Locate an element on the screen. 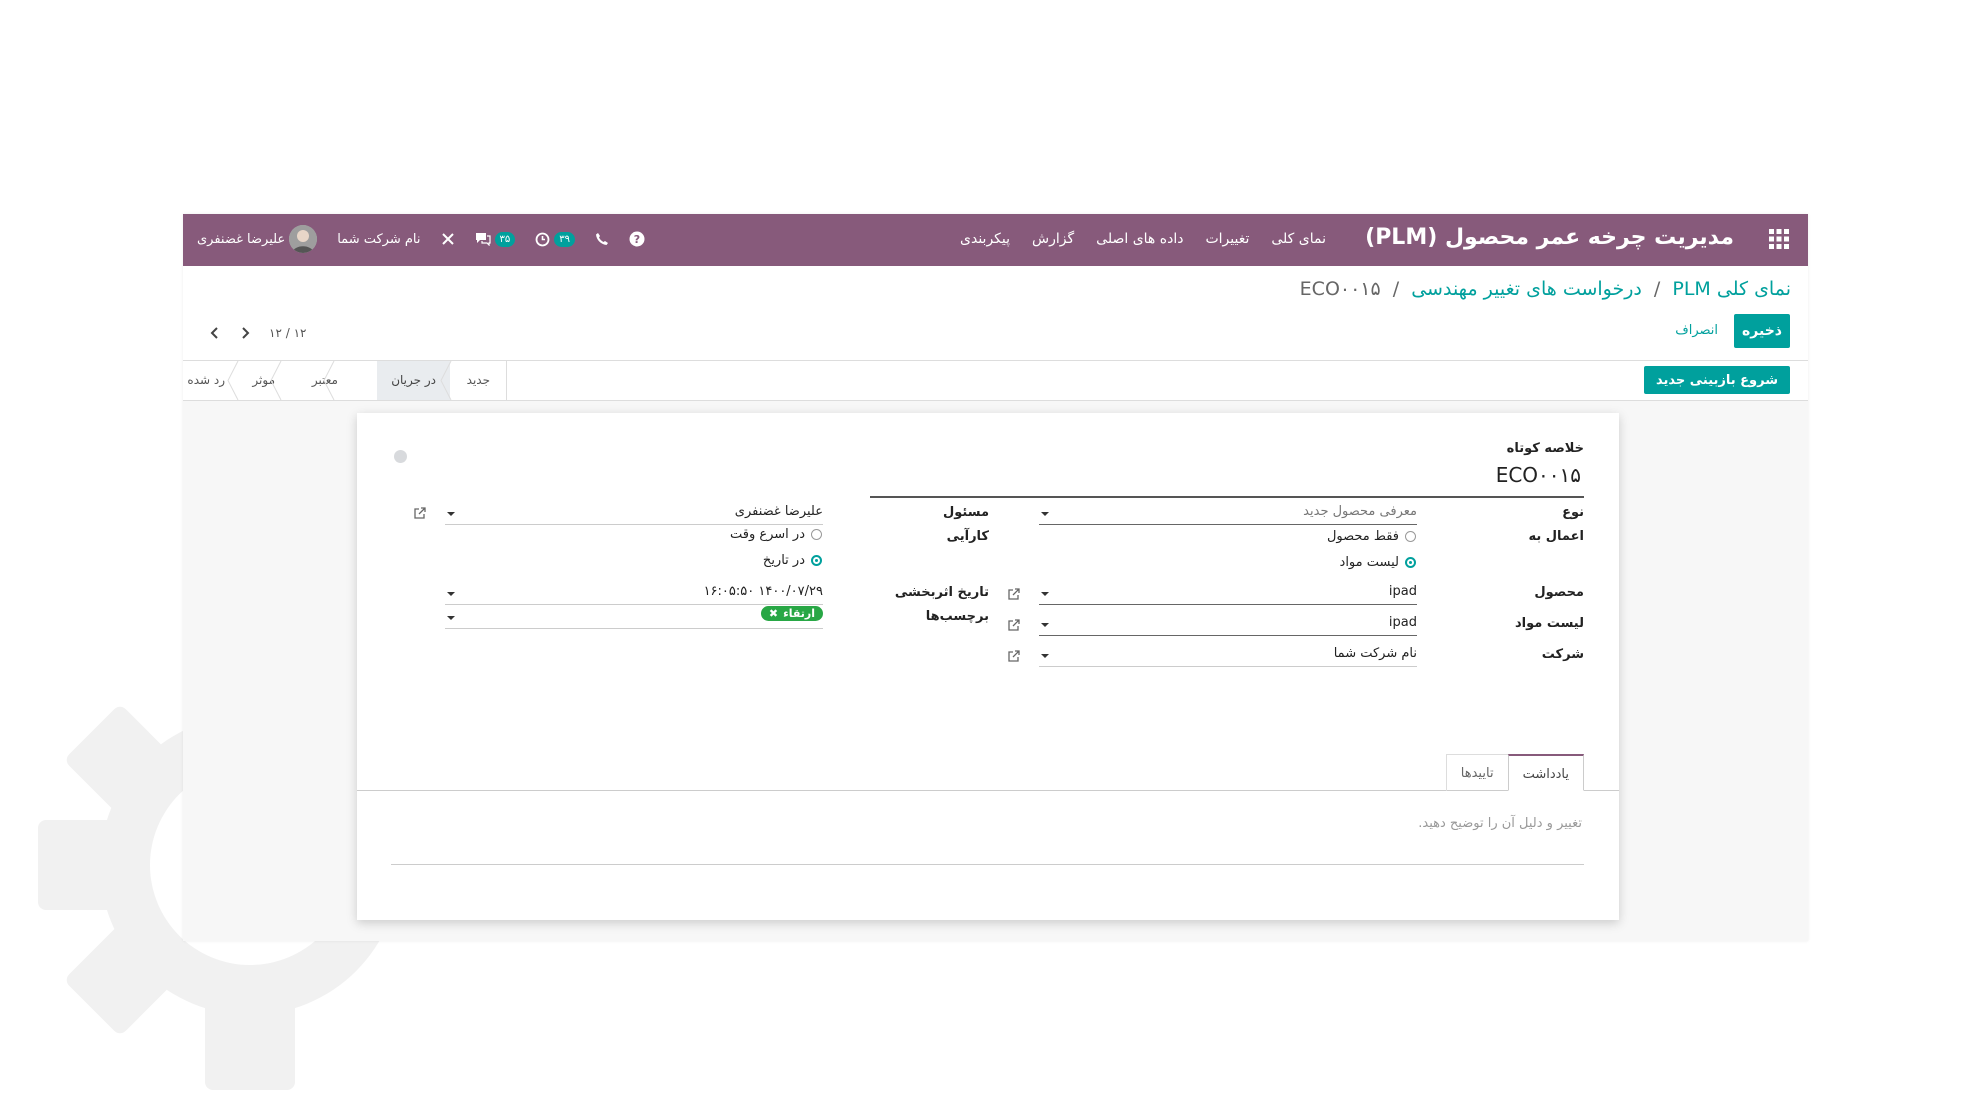 The height and width of the screenshot is (1120, 1967). type-field: معرفی محصول جدید is located at coordinates (1228, 513).